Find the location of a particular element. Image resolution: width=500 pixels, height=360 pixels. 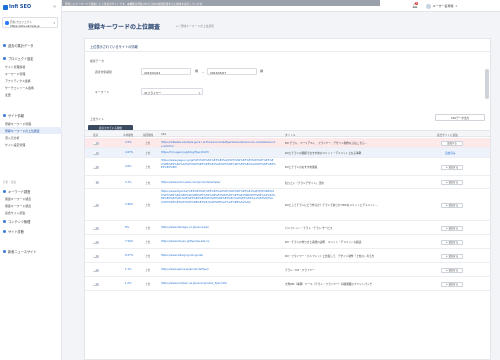

result-url-link: https://www.ddisign.jp/dx-guide/ is located at coordinates (218, 256).